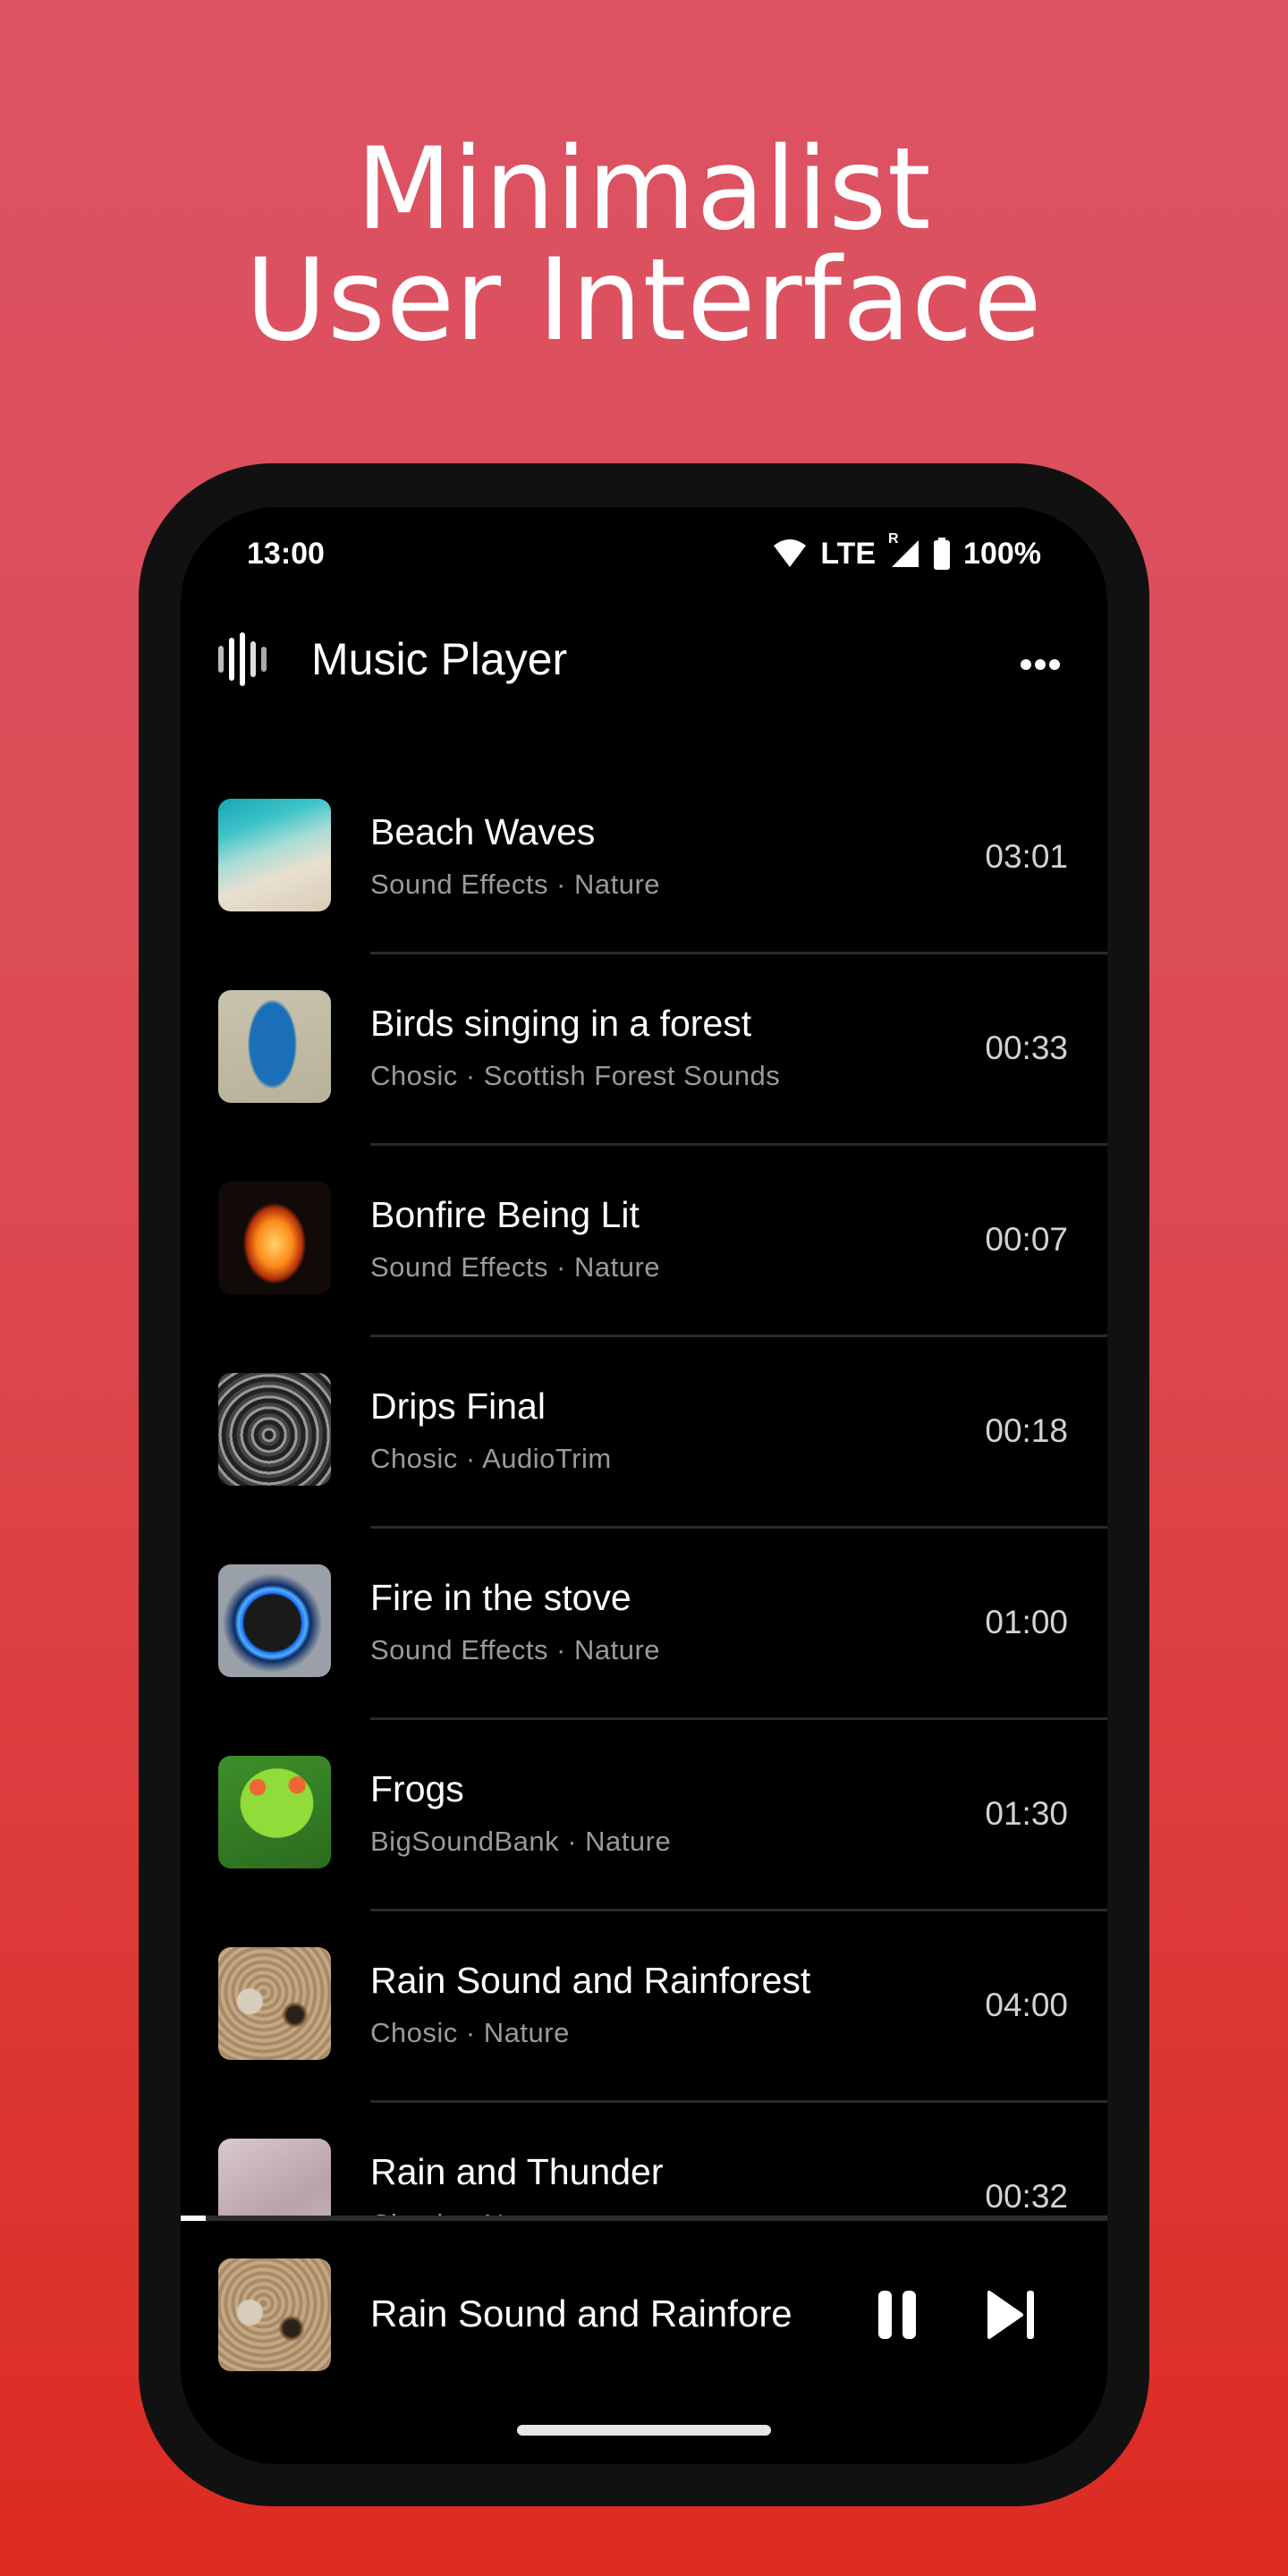  Describe the element at coordinates (644, 300) in the screenshot. I see `promo-line-2: User Interface` at that location.